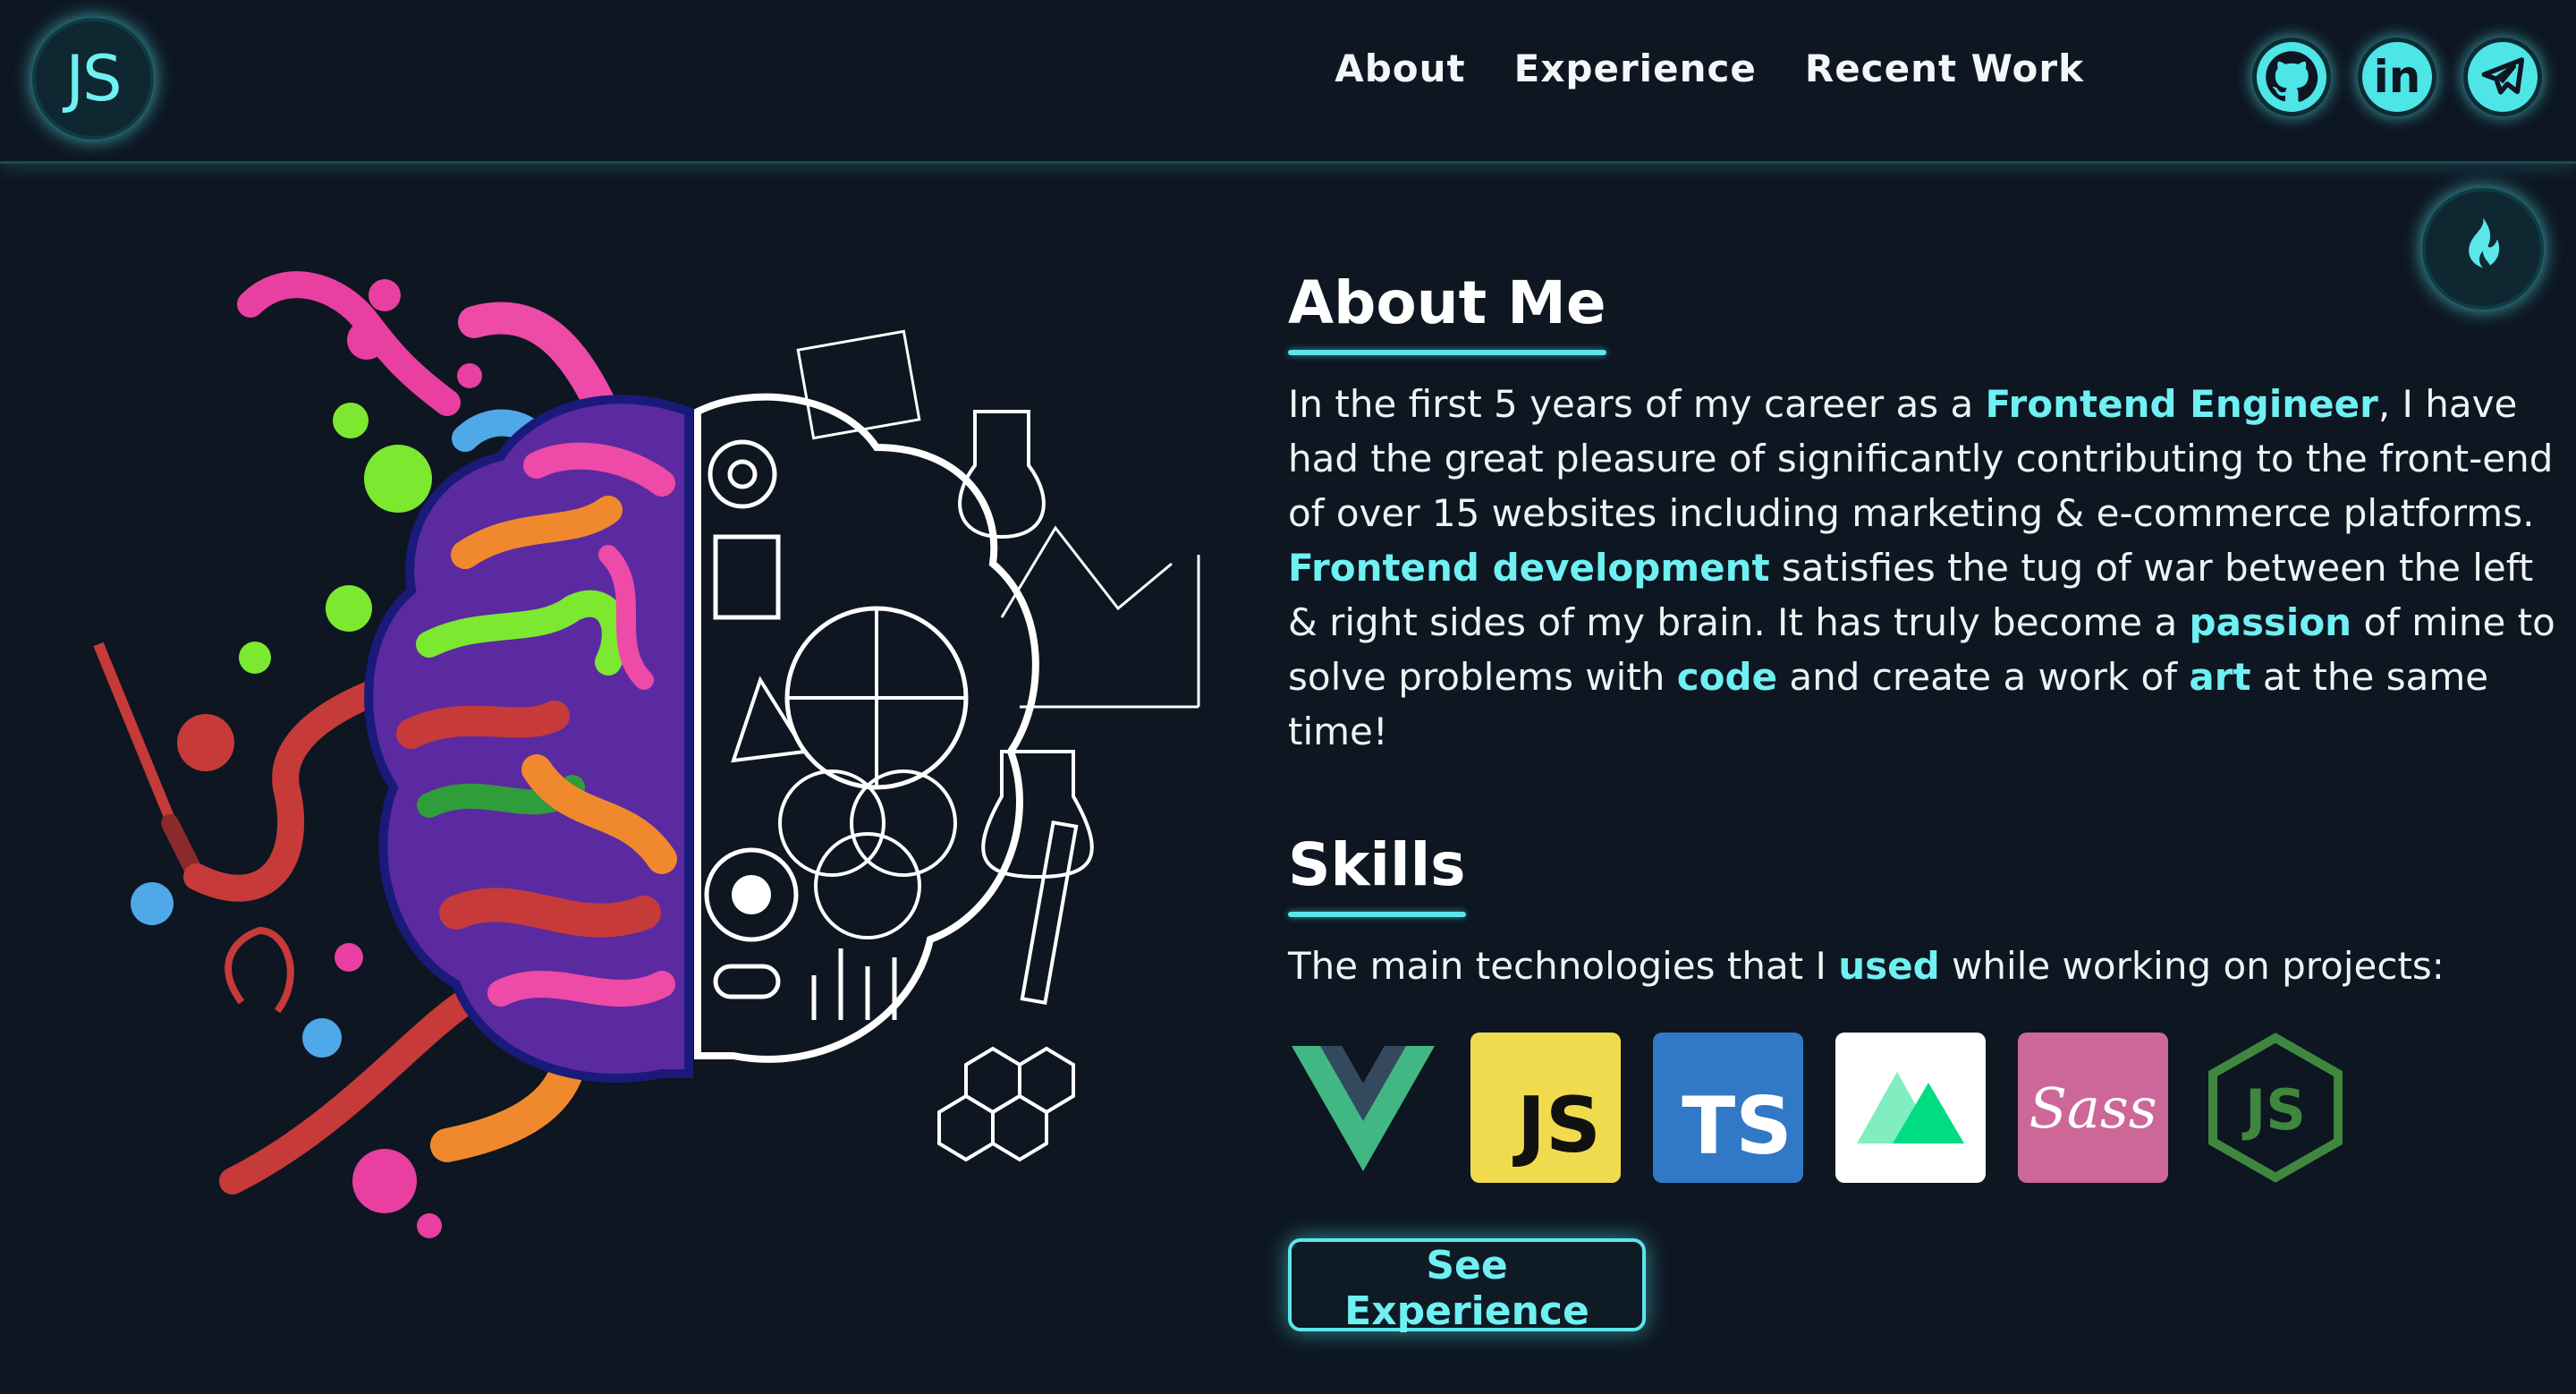 The width and height of the screenshot is (2576, 1394). I want to click on logo: JS, so click(93, 79).